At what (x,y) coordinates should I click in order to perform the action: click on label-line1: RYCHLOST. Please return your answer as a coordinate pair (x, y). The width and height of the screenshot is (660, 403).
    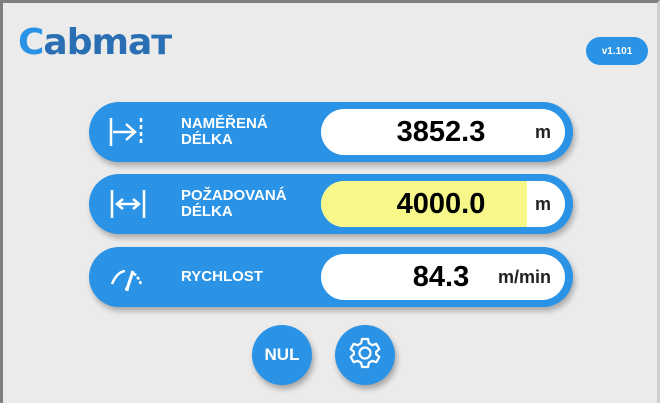
    Looking at the image, I should click on (222, 276).